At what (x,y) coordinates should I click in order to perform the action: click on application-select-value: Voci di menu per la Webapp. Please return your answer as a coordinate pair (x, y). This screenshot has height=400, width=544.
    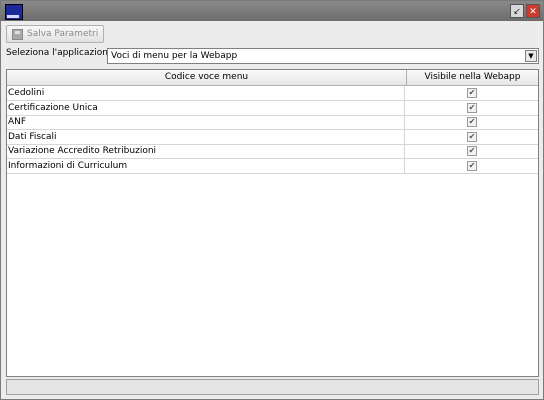
    Looking at the image, I should click on (174, 56).